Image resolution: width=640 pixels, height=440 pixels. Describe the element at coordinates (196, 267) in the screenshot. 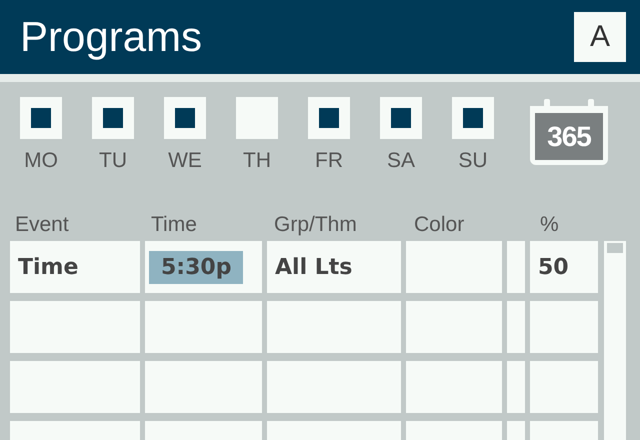

I see `time-value: 5:30p` at that location.